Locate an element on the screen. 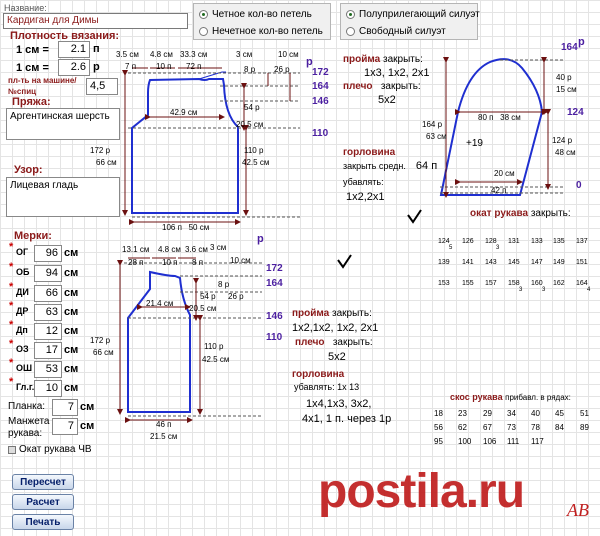 The height and width of the screenshot is (536, 600). front-row-146: 146 is located at coordinates (274, 316).